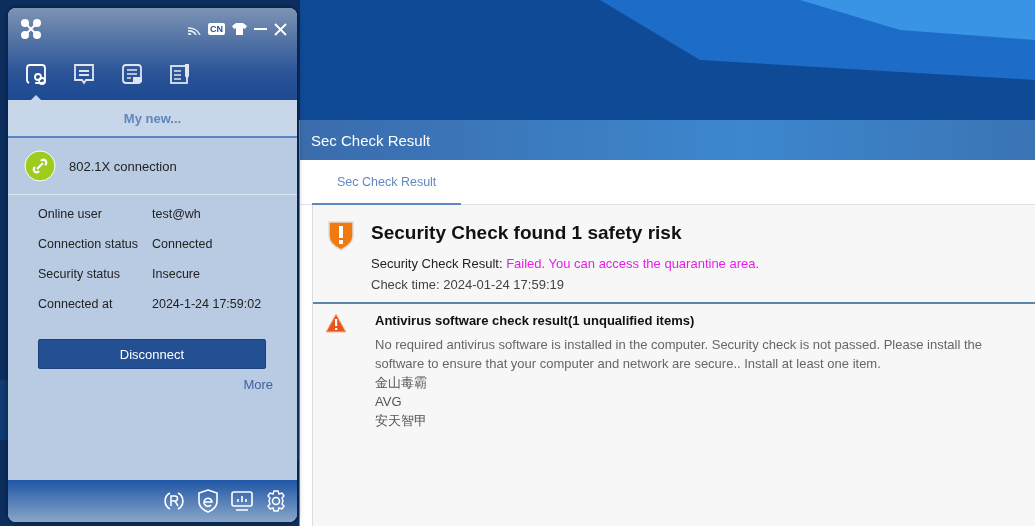 This screenshot has width=1035, height=526. I want to click on shield-icon, so click(208, 501).